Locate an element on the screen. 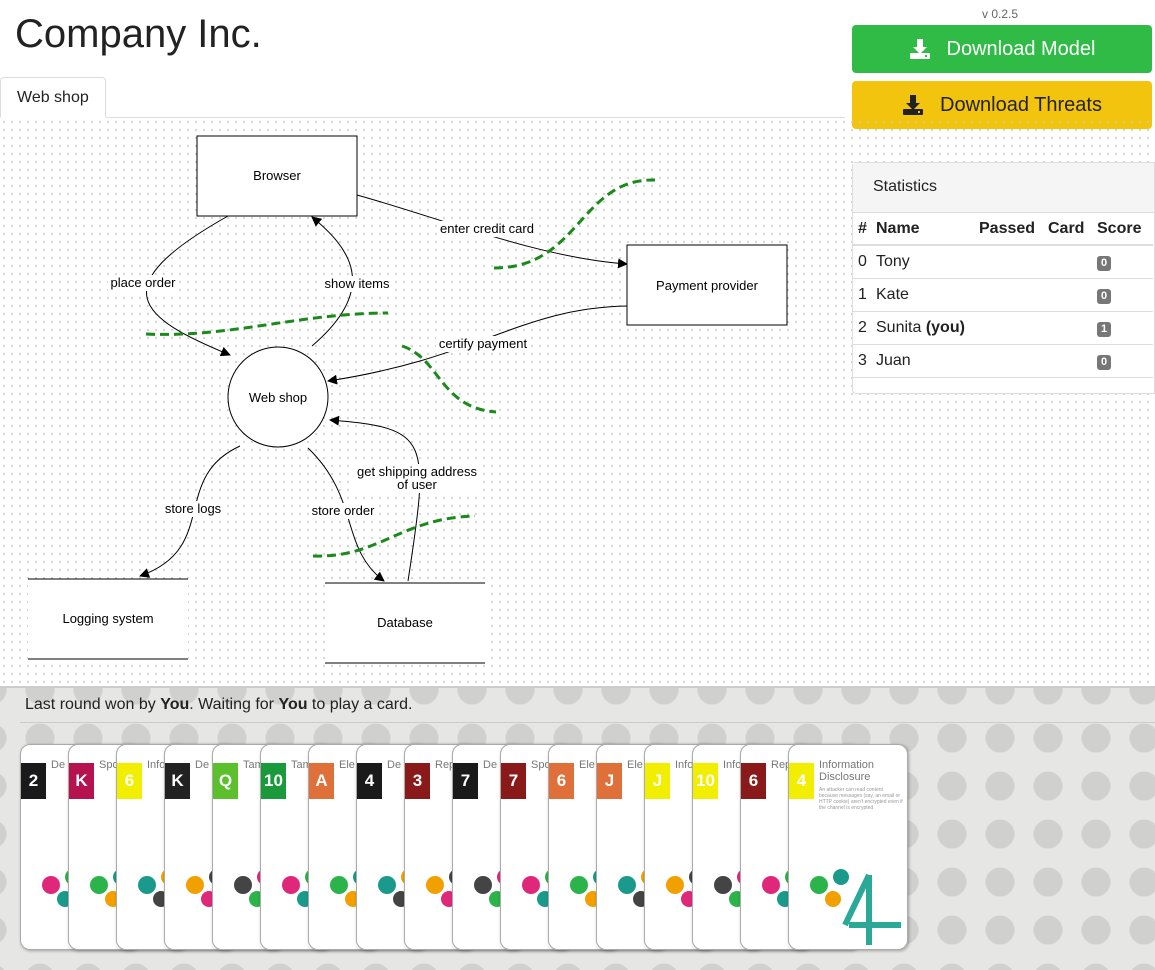 Image resolution: width=1155 pixels, height=970 pixels. status-winner: You is located at coordinates (175, 704).